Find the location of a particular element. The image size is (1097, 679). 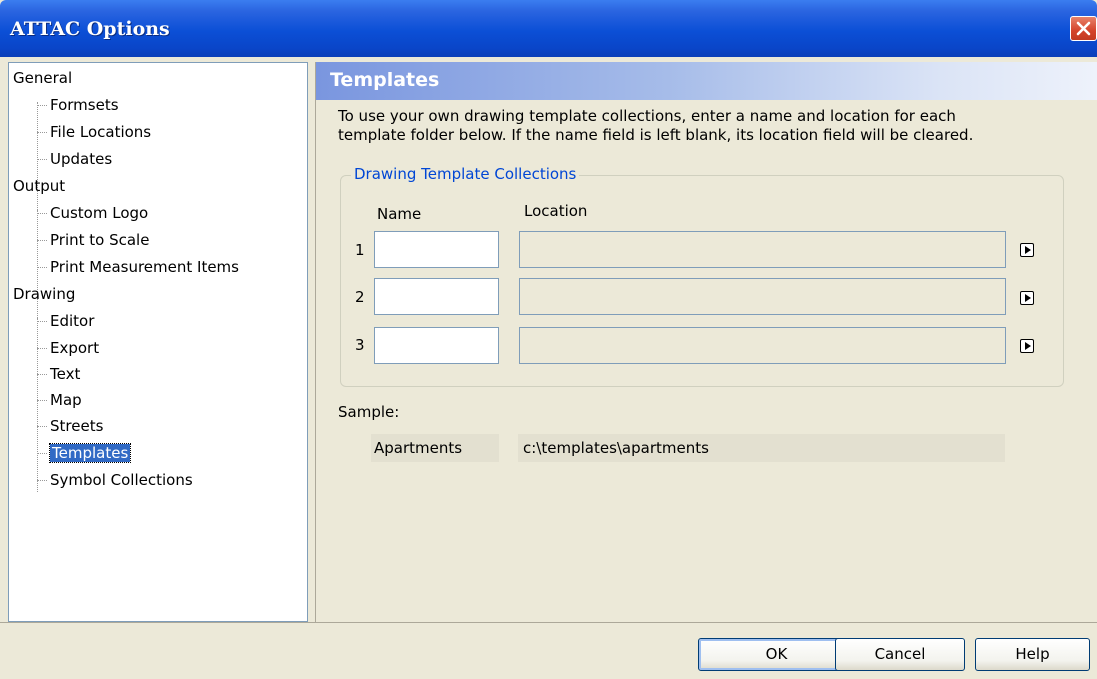

tree-item-drawing: Drawing is located at coordinates (44, 294).